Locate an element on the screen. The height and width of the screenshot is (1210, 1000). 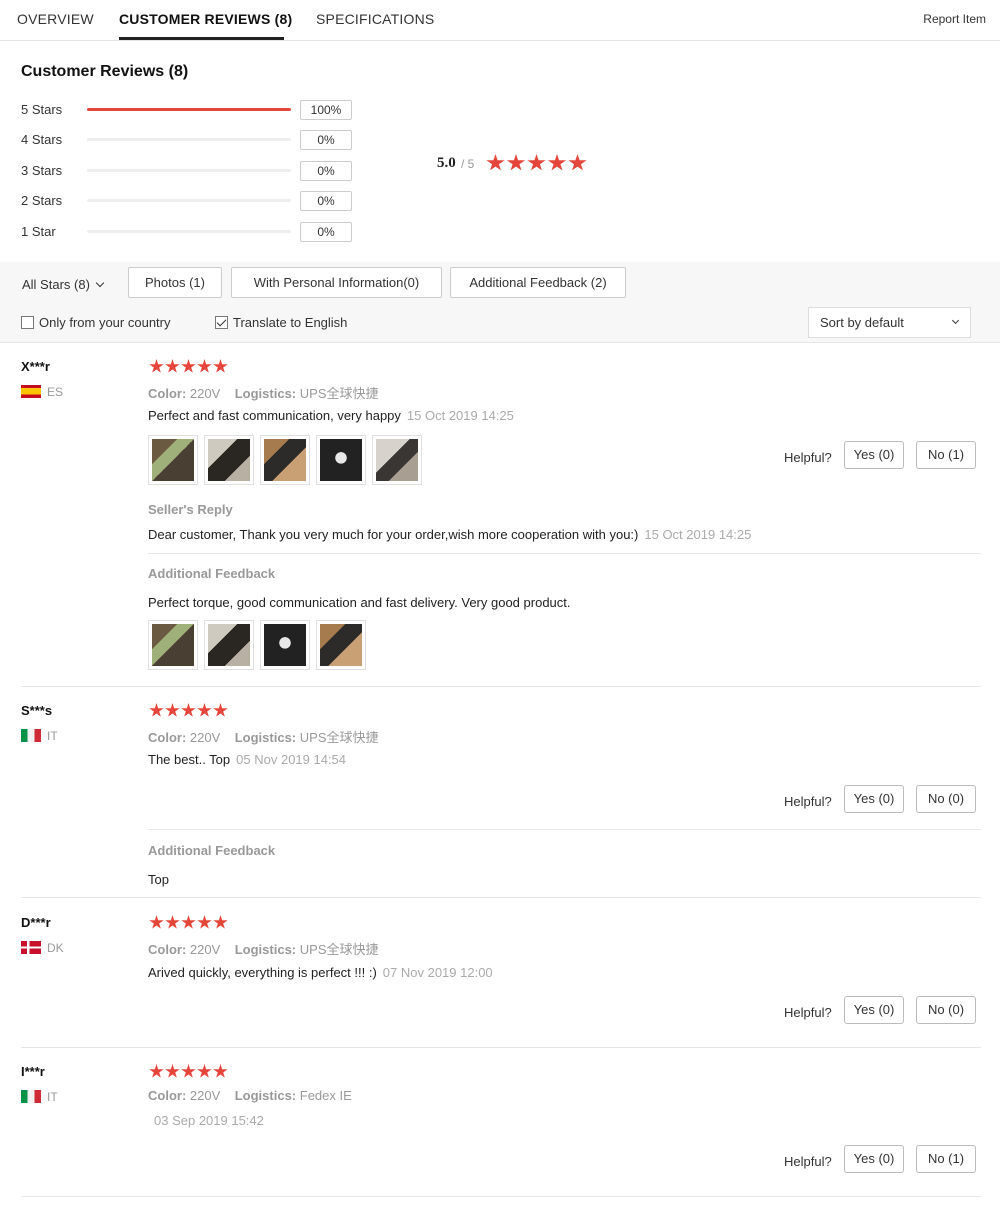
all-stars-dropdown: All Stars (8) is located at coordinates (63, 284).